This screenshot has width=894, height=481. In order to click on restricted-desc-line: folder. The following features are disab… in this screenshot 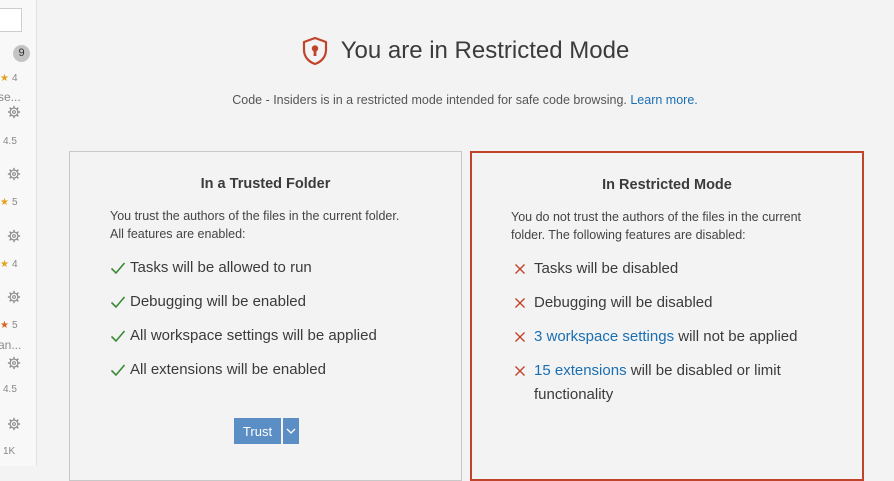, I will do `click(628, 235)`.